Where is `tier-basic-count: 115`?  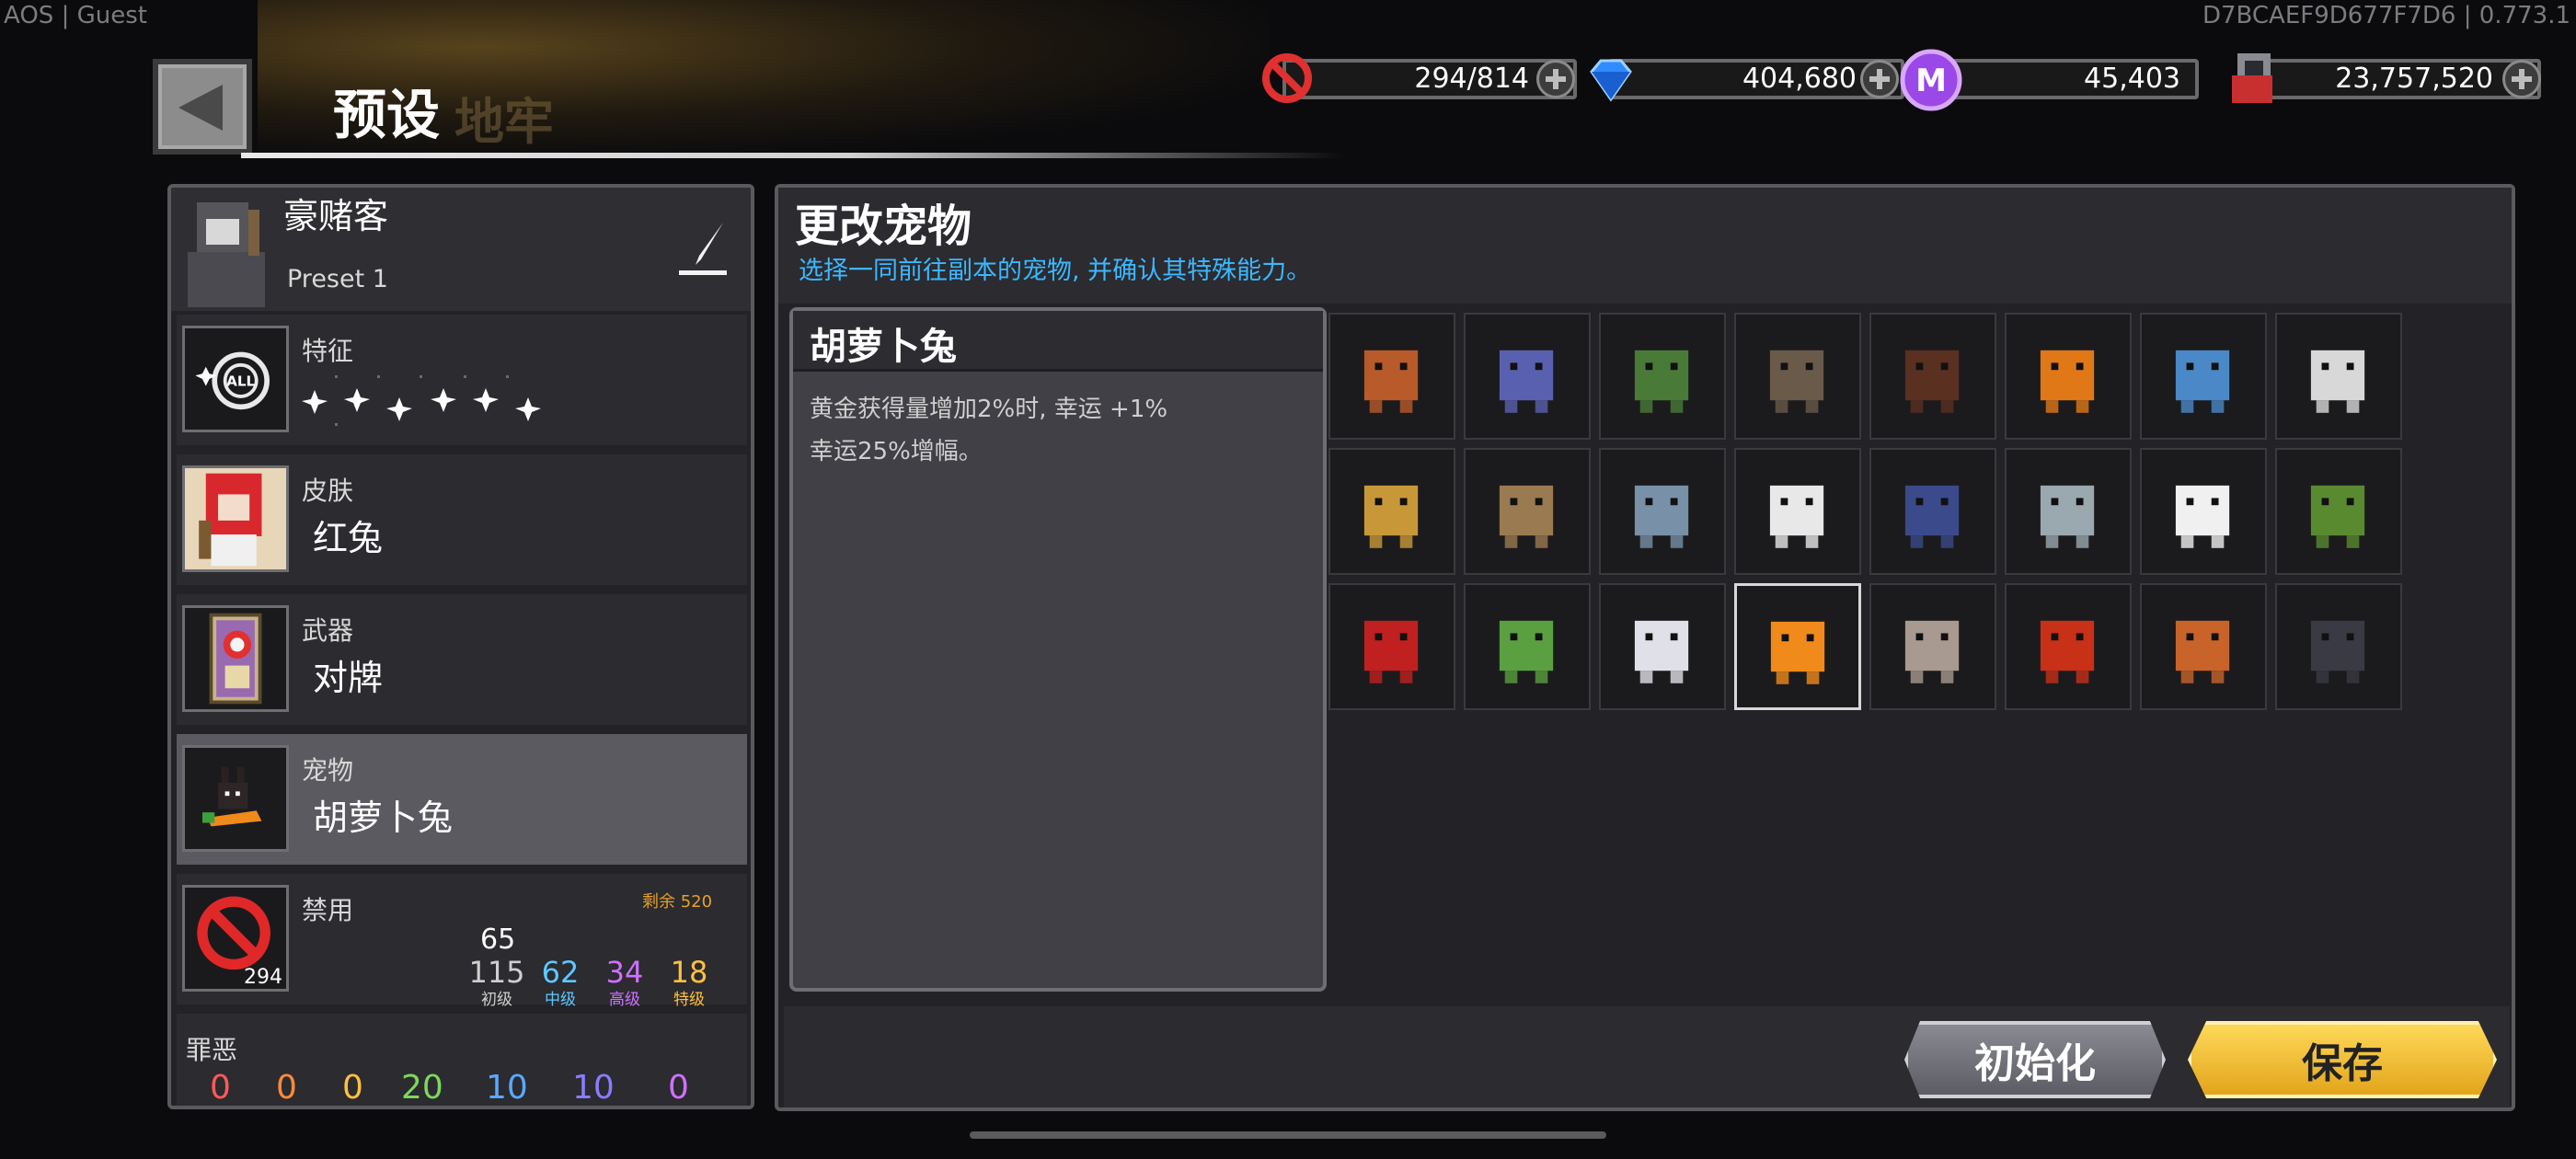
tier-basic-count: 115 is located at coordinates (496, 972).